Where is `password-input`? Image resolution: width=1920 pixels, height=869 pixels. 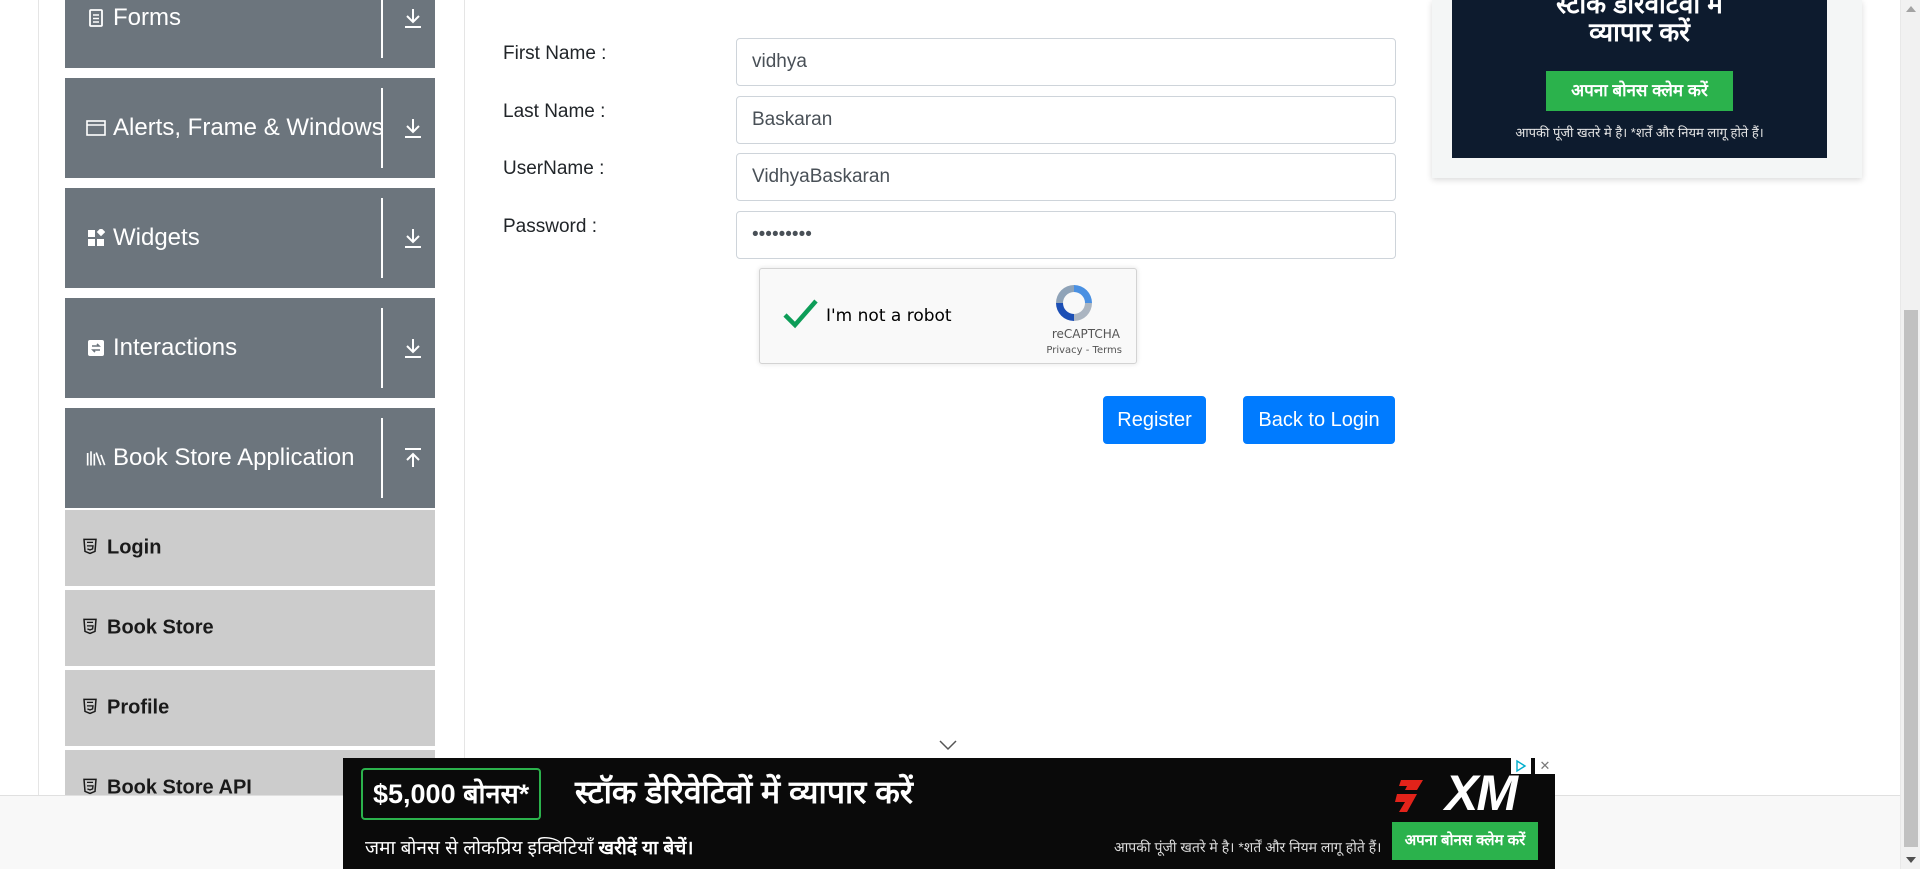 password-input is located at coordinates (1066, 235).